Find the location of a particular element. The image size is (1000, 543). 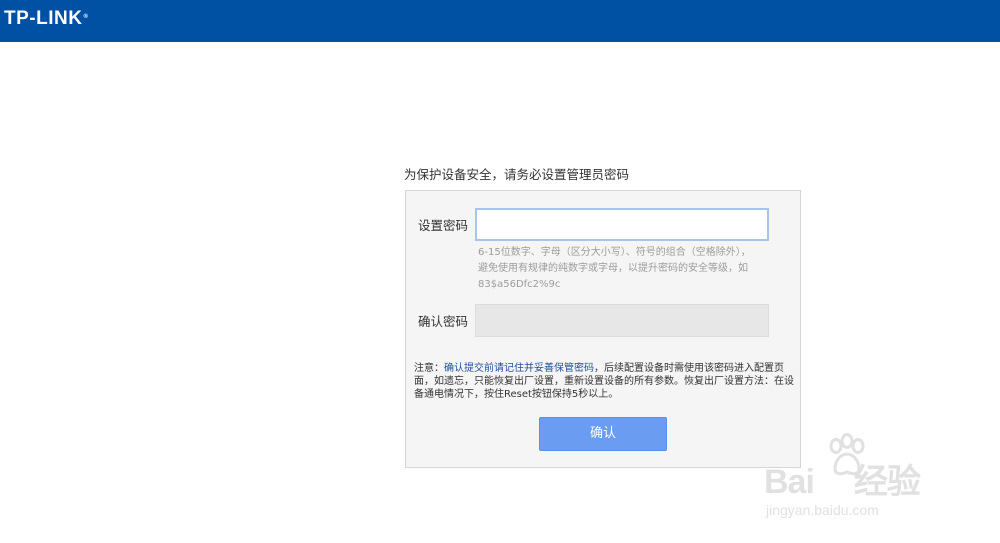

notice-prefix: 注意： is located at coordinates (429, 368).